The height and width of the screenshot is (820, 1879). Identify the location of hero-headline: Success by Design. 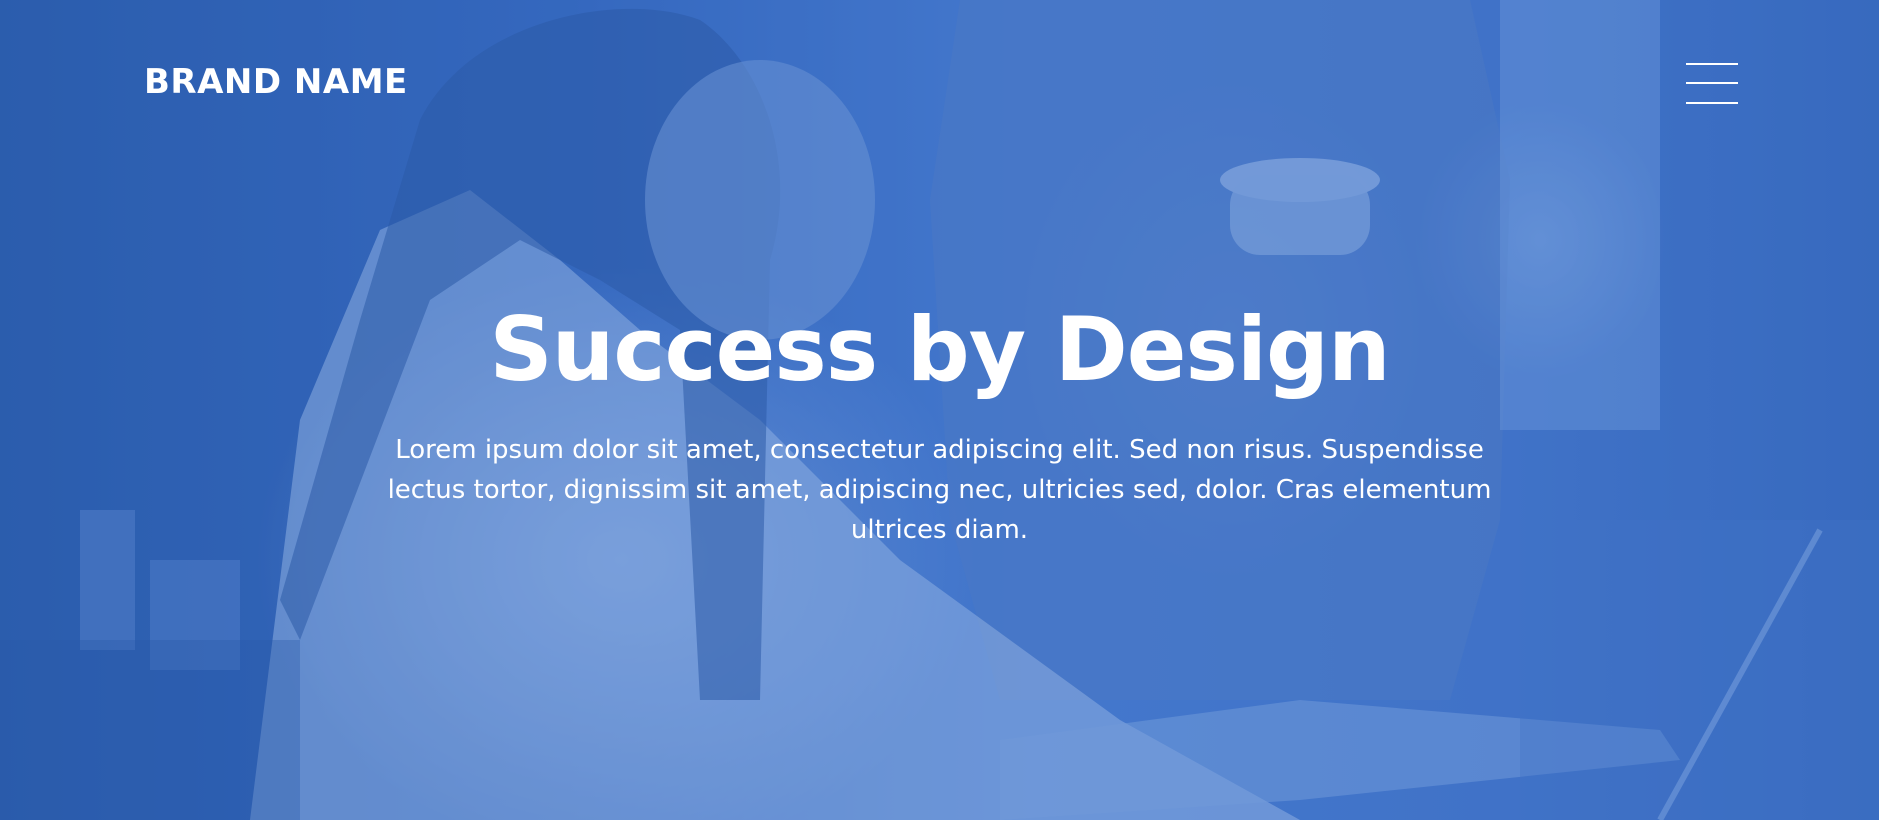
(939, 349).